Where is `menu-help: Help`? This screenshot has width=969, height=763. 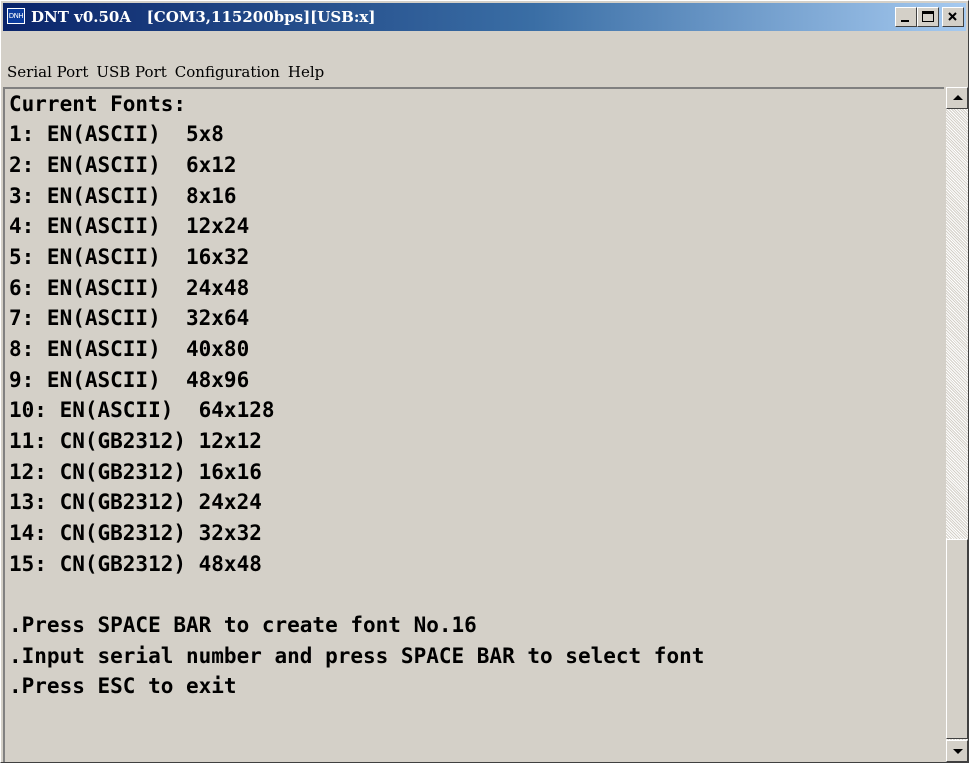
menu-help: Help is located at coordinates (306, 72).